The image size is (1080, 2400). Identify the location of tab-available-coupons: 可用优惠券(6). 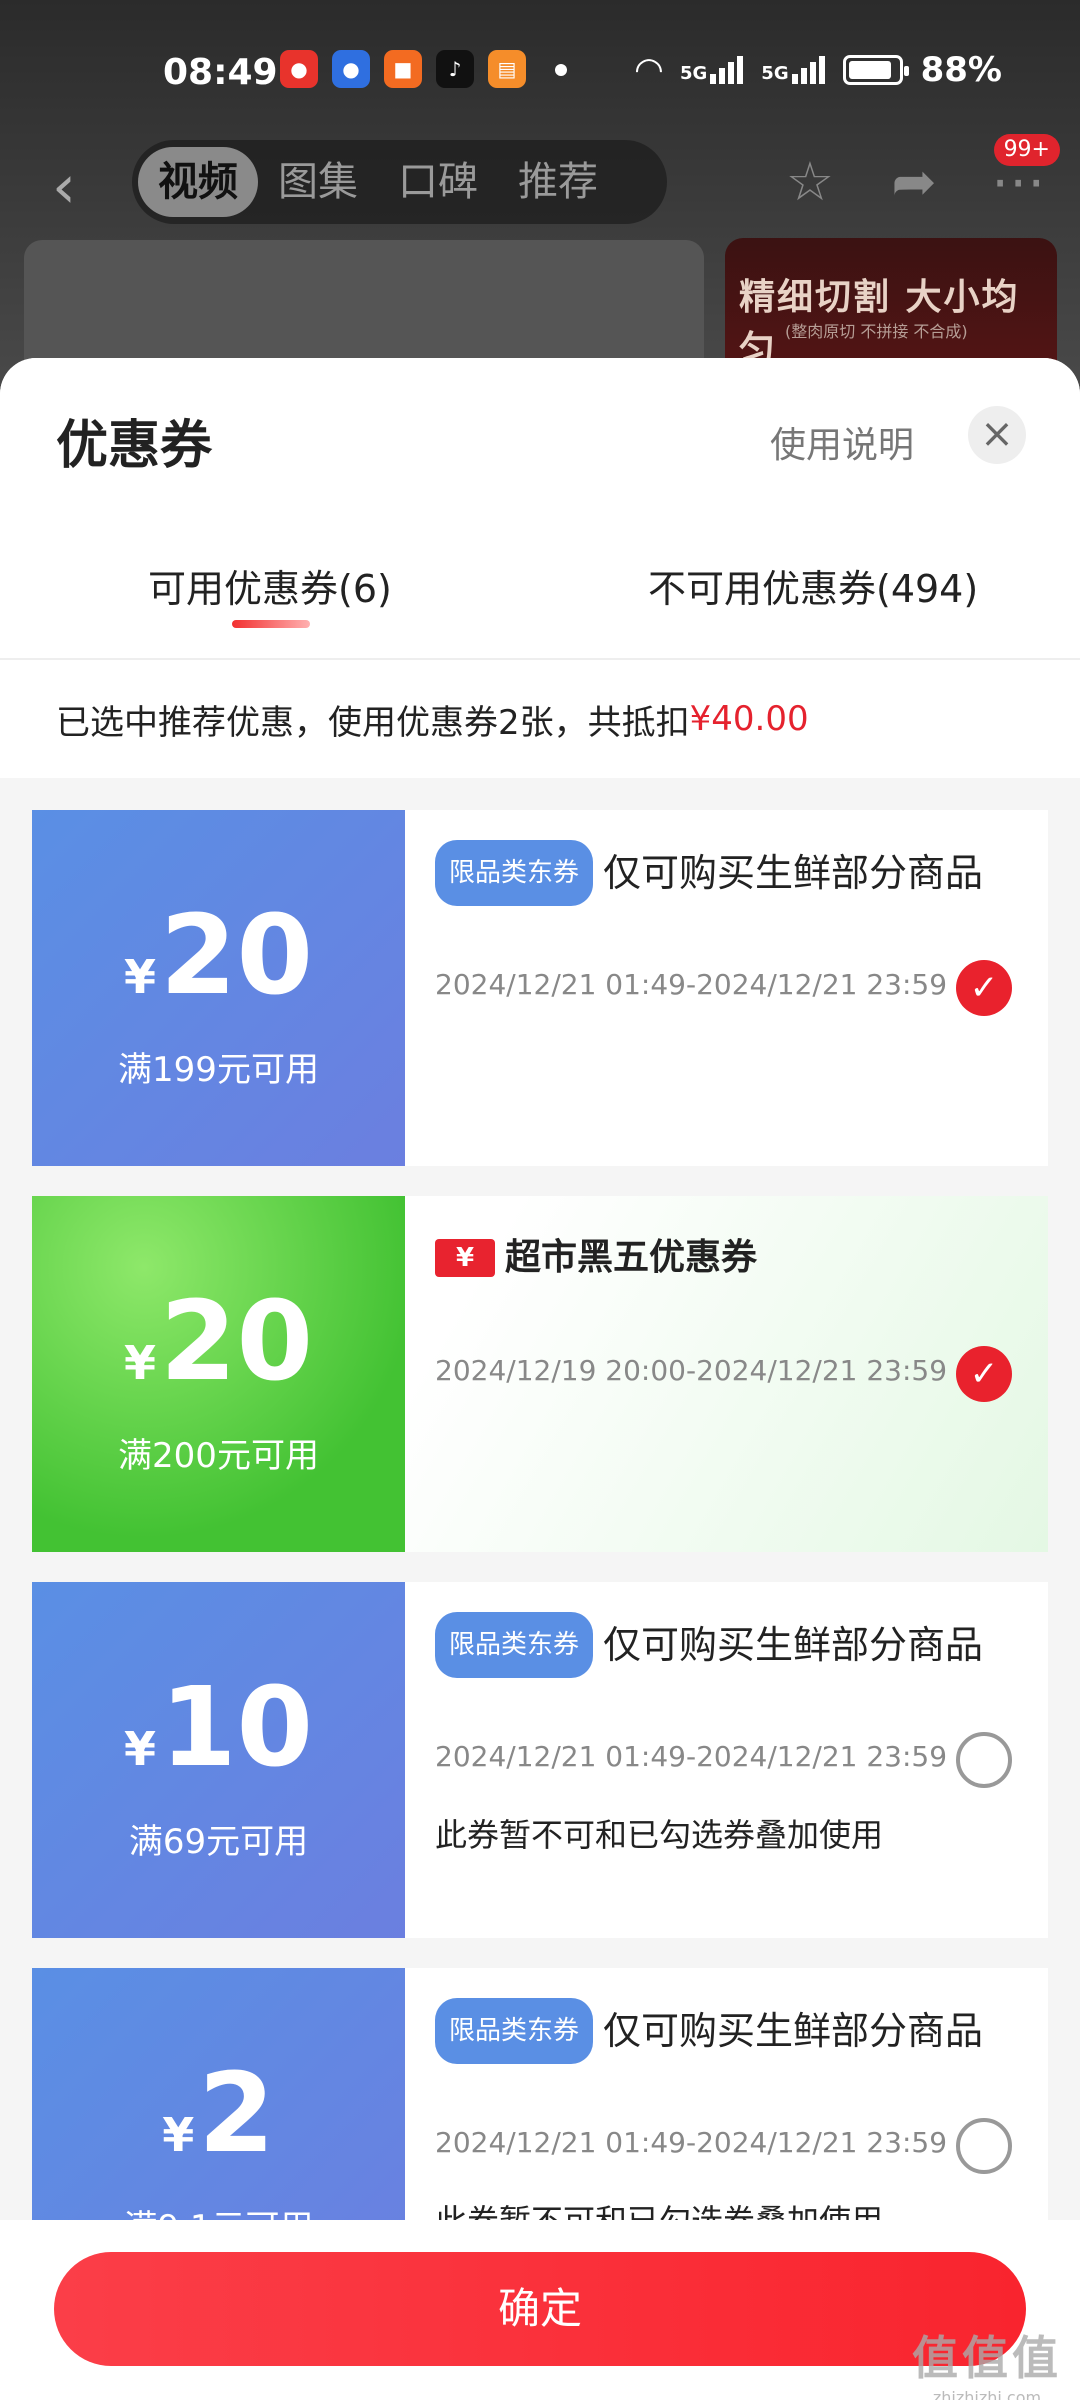
(270, 585).